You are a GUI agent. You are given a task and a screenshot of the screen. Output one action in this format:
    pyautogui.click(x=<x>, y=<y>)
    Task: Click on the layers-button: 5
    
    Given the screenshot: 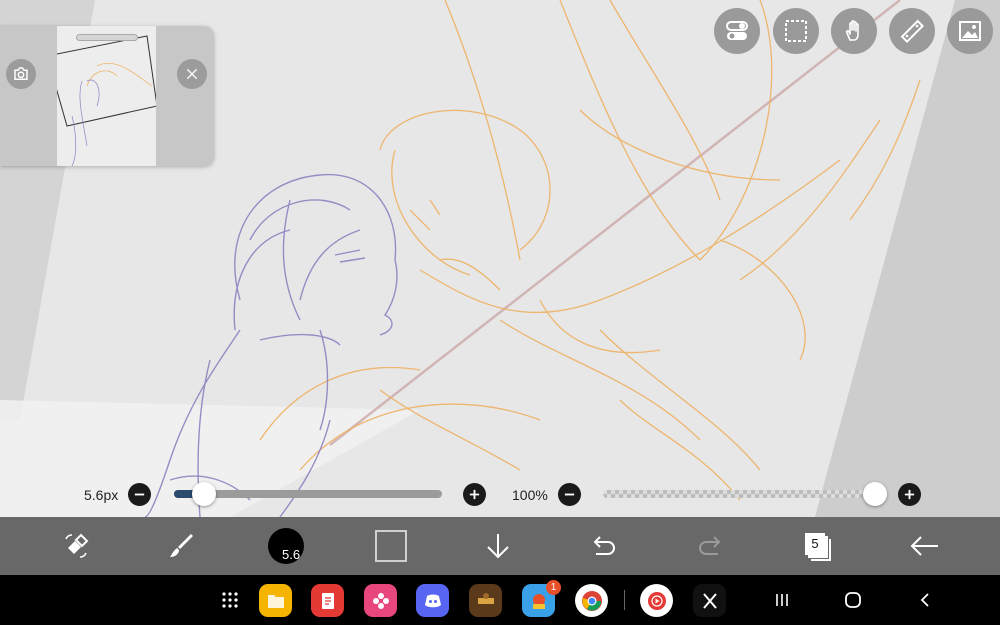 What is the action you would take?
    pyautogui.click(x=815, y=544)
    